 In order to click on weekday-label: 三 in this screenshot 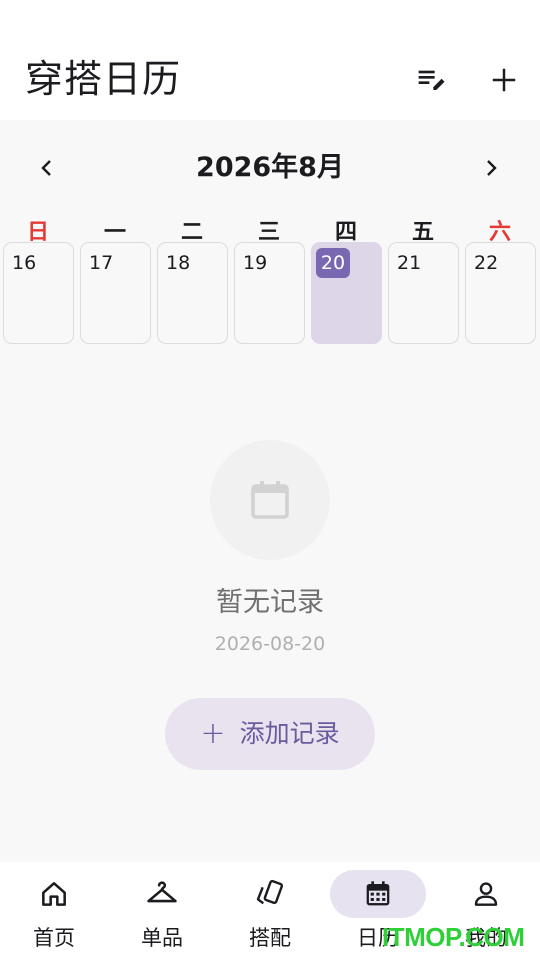, I will do `click(268, 232)`.